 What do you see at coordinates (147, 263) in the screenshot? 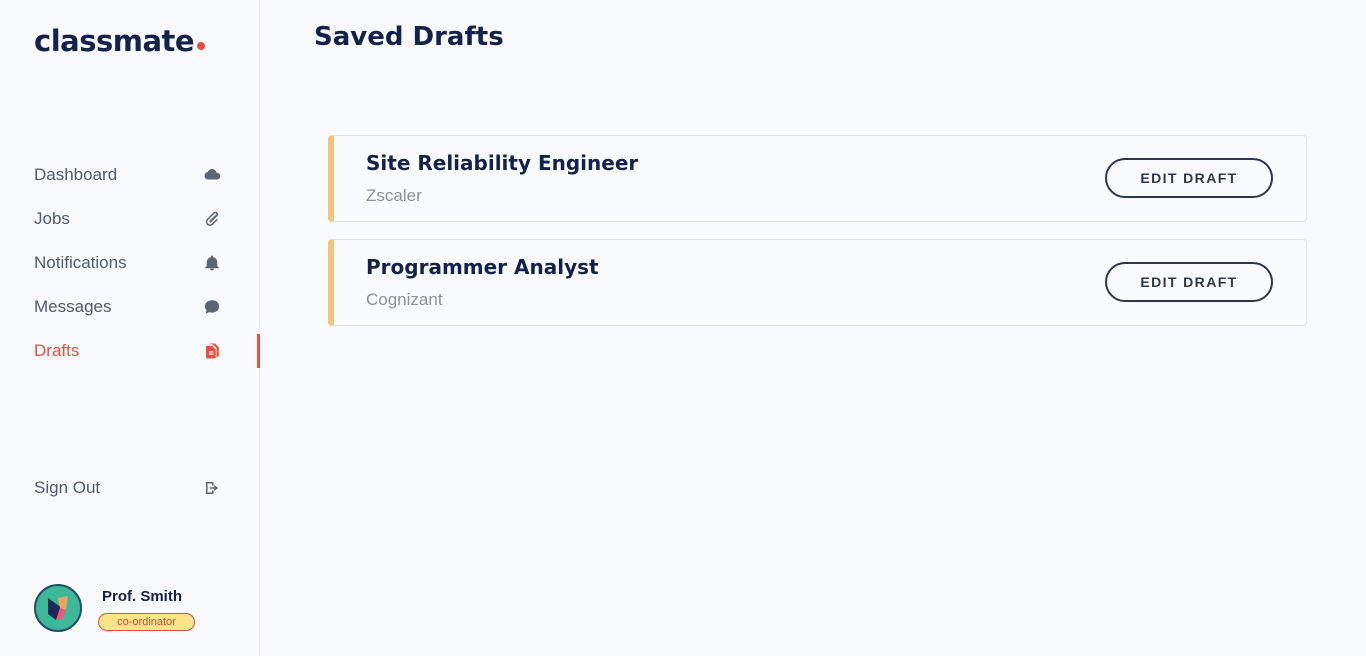
I see `sidebar-item-notifications: Notifications` at bounding box center [147, 263].